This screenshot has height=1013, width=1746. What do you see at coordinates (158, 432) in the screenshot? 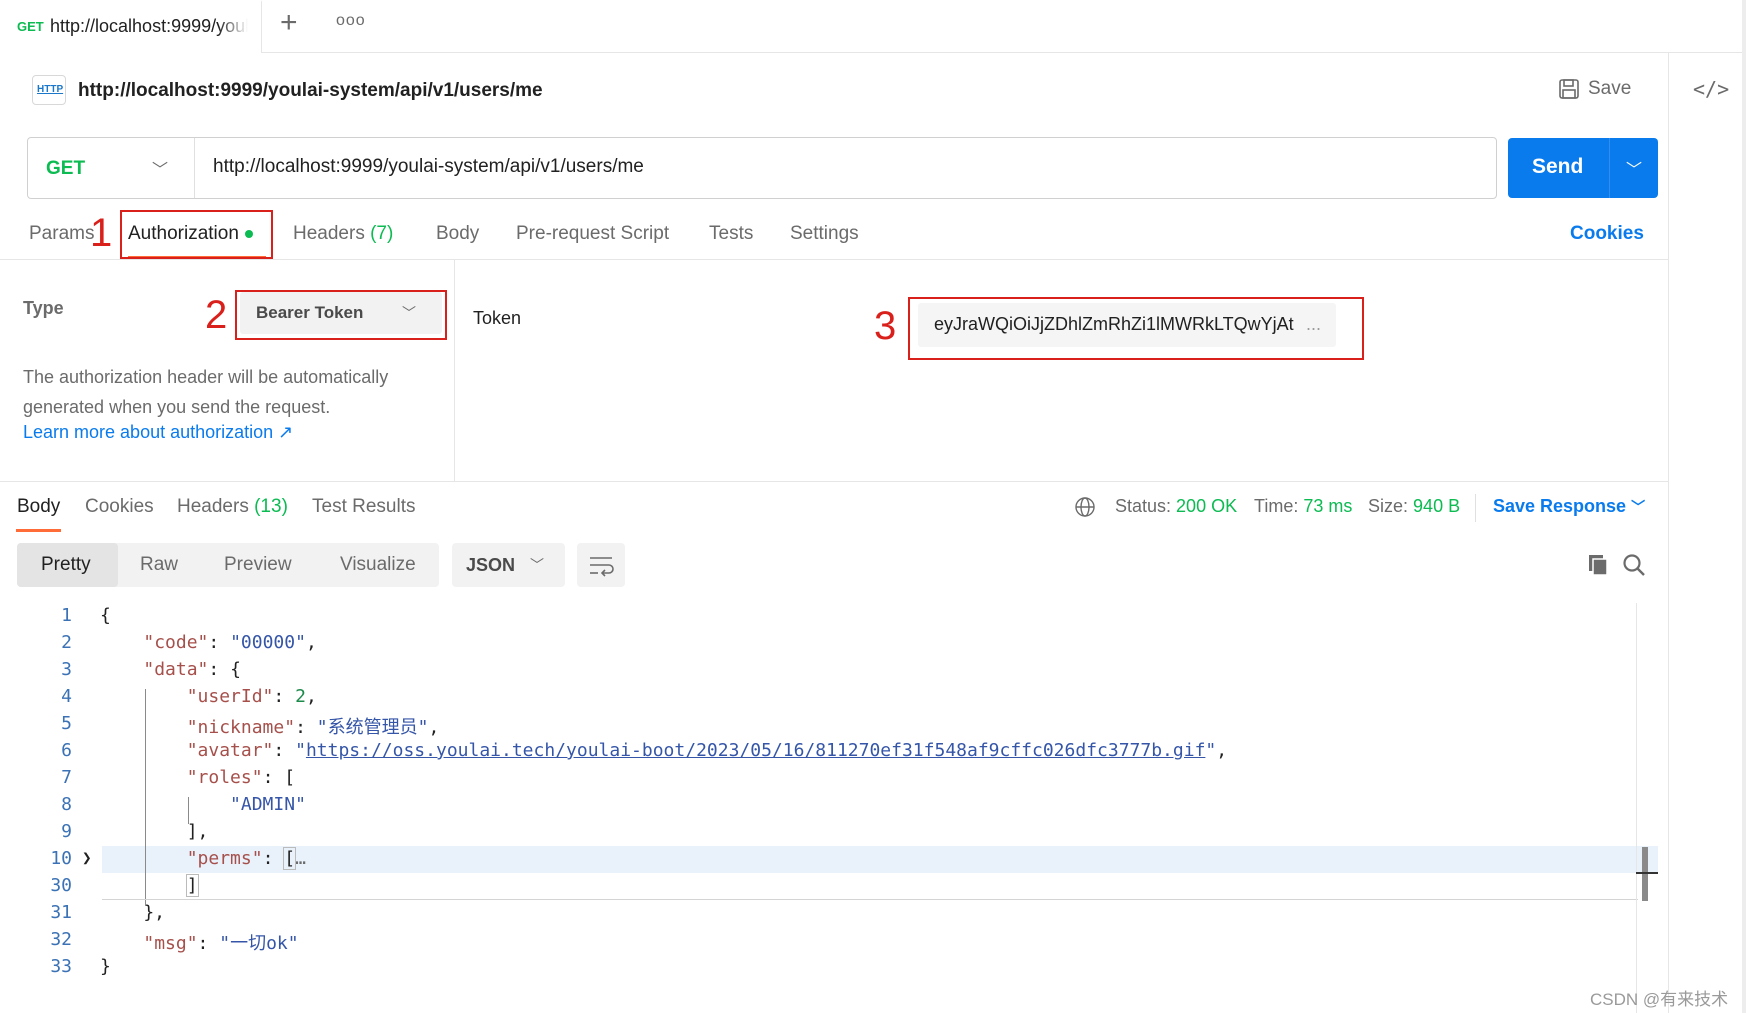
I see `learn-more-link: Learn more about authorization ↗` at bounding box center [158, 432].